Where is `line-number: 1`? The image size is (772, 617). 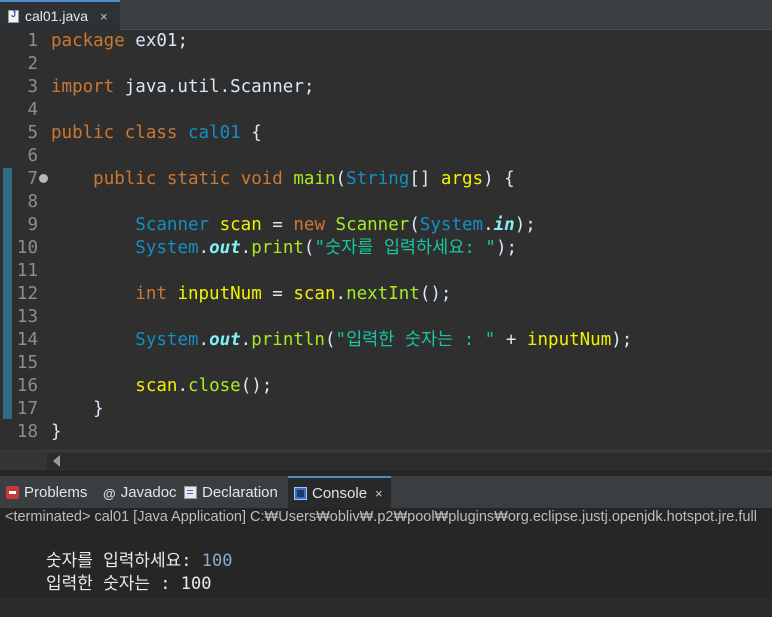
line-number: 1 is located at coordinates (32, 41).